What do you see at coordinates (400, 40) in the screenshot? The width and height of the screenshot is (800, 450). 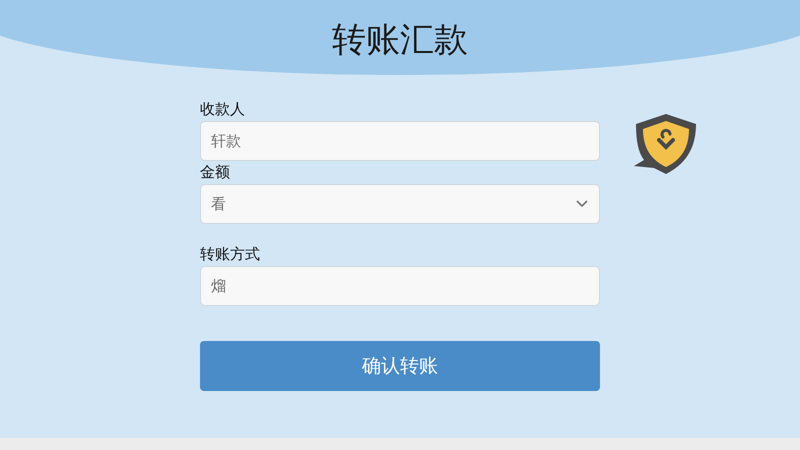 I see `page-title: 转账汇款` at bounding box center [400, 40].